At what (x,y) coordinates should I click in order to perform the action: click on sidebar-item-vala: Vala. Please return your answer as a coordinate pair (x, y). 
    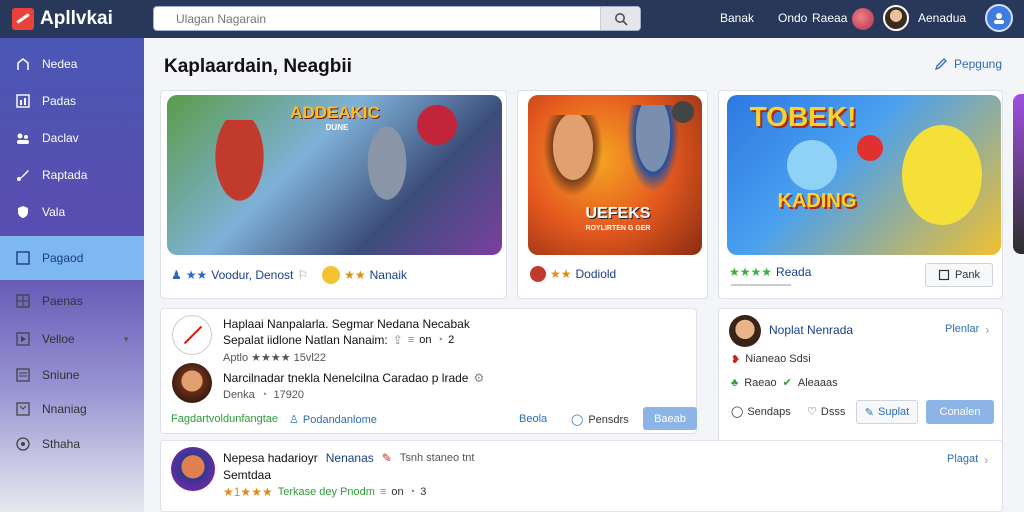
    Looking at the image, I should click on (72, 212).